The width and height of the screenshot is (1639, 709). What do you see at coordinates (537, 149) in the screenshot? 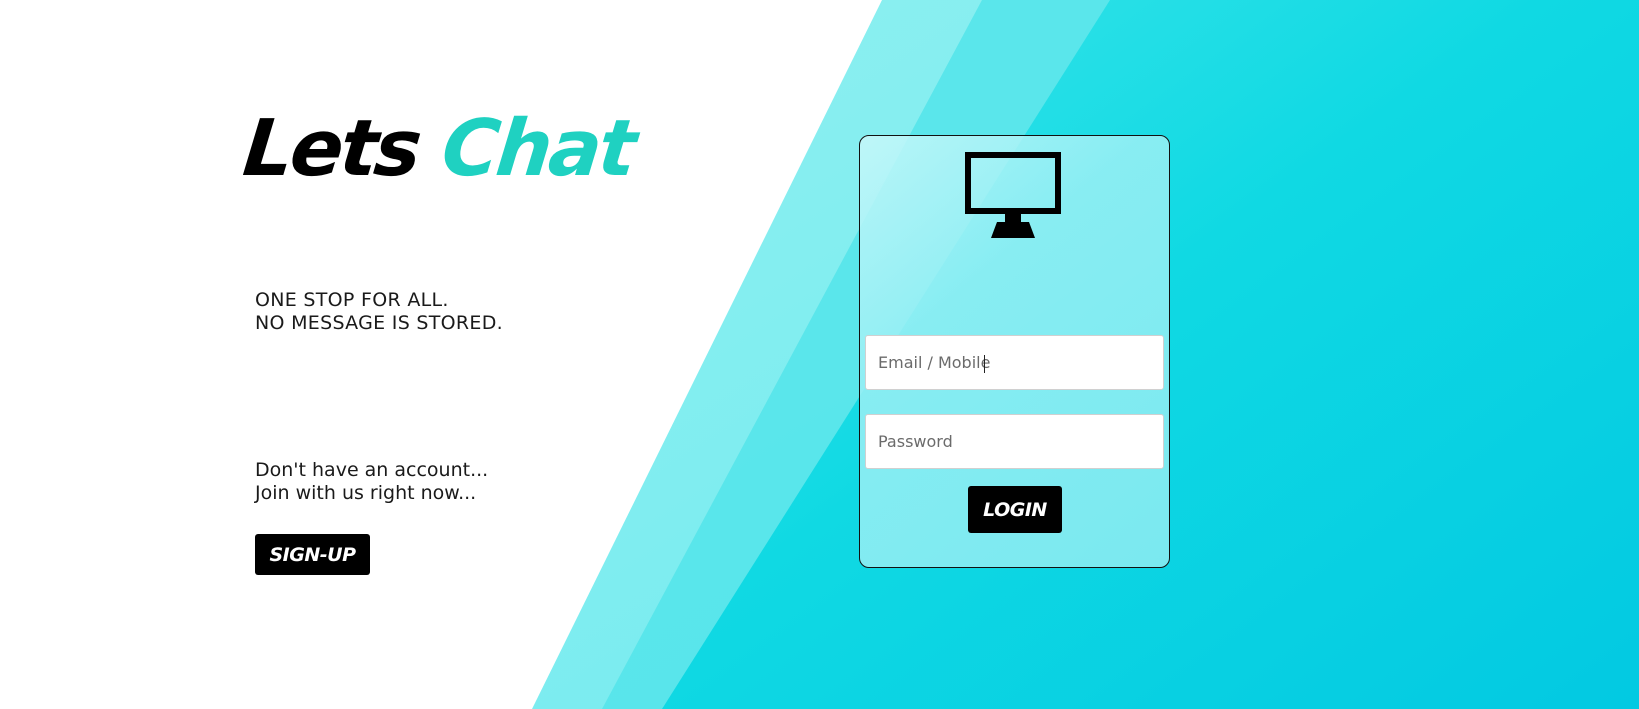
I see `brand-word-chat: Chat` at bounding box center [537, 149].